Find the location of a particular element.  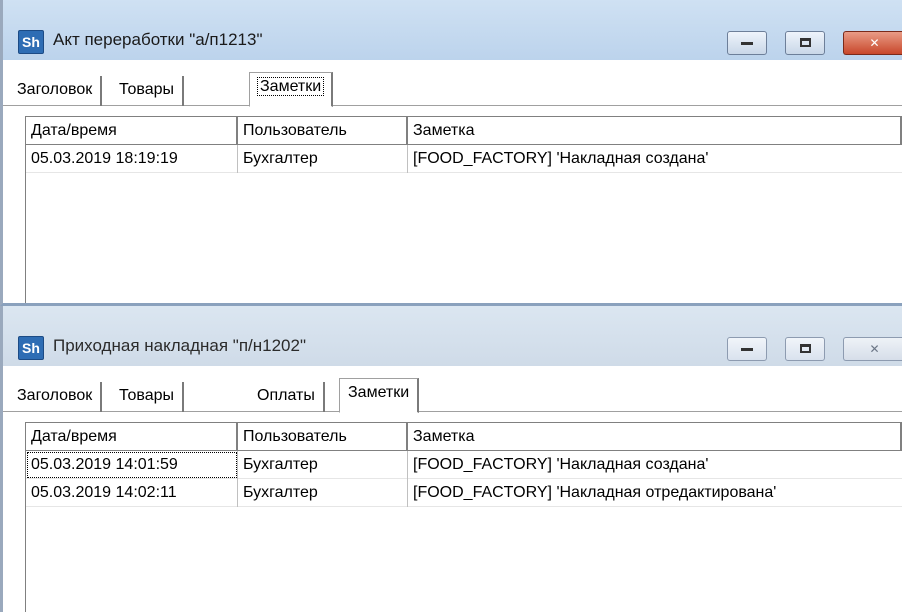

window-title: Акт переработки "а/п1213" is located at coordinates (158, 39).